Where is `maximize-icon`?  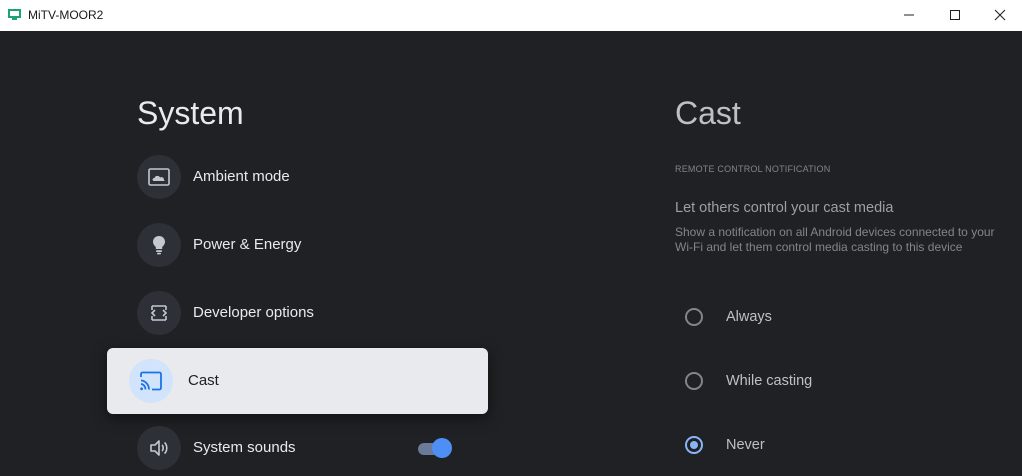 maximize-icon is located at coordinates (955, 15).